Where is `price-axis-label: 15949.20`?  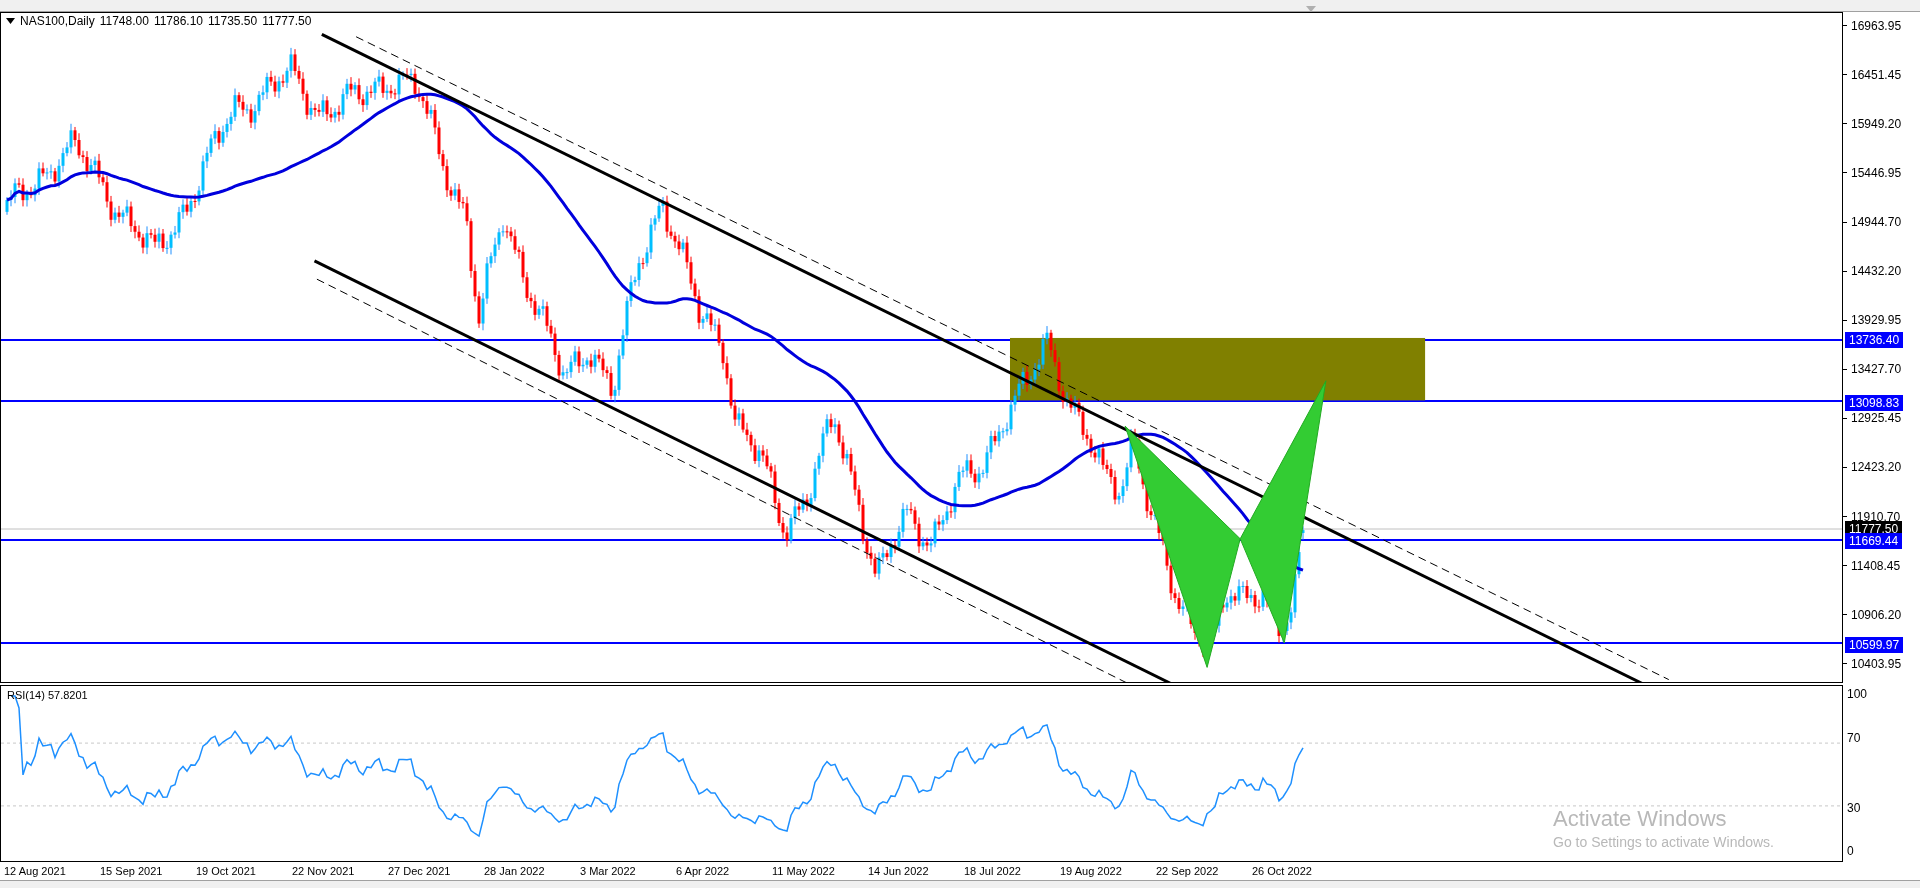 price-axis-label: 15949.20 is located at coordinates (1876, 123).